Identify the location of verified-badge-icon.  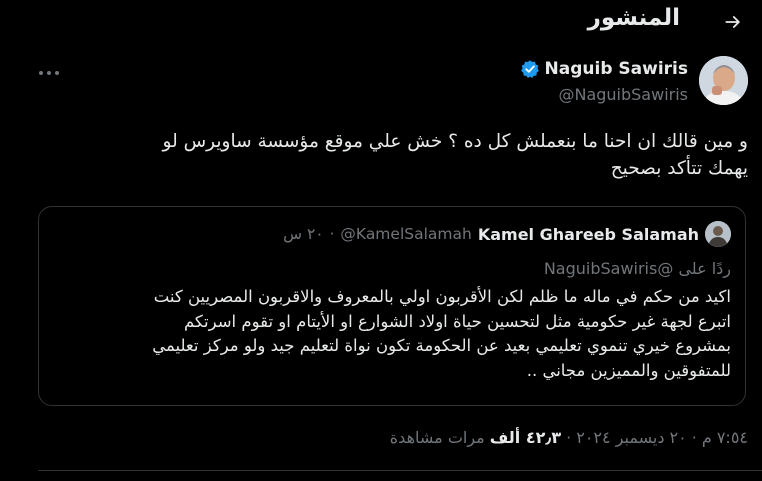
(530, 69).